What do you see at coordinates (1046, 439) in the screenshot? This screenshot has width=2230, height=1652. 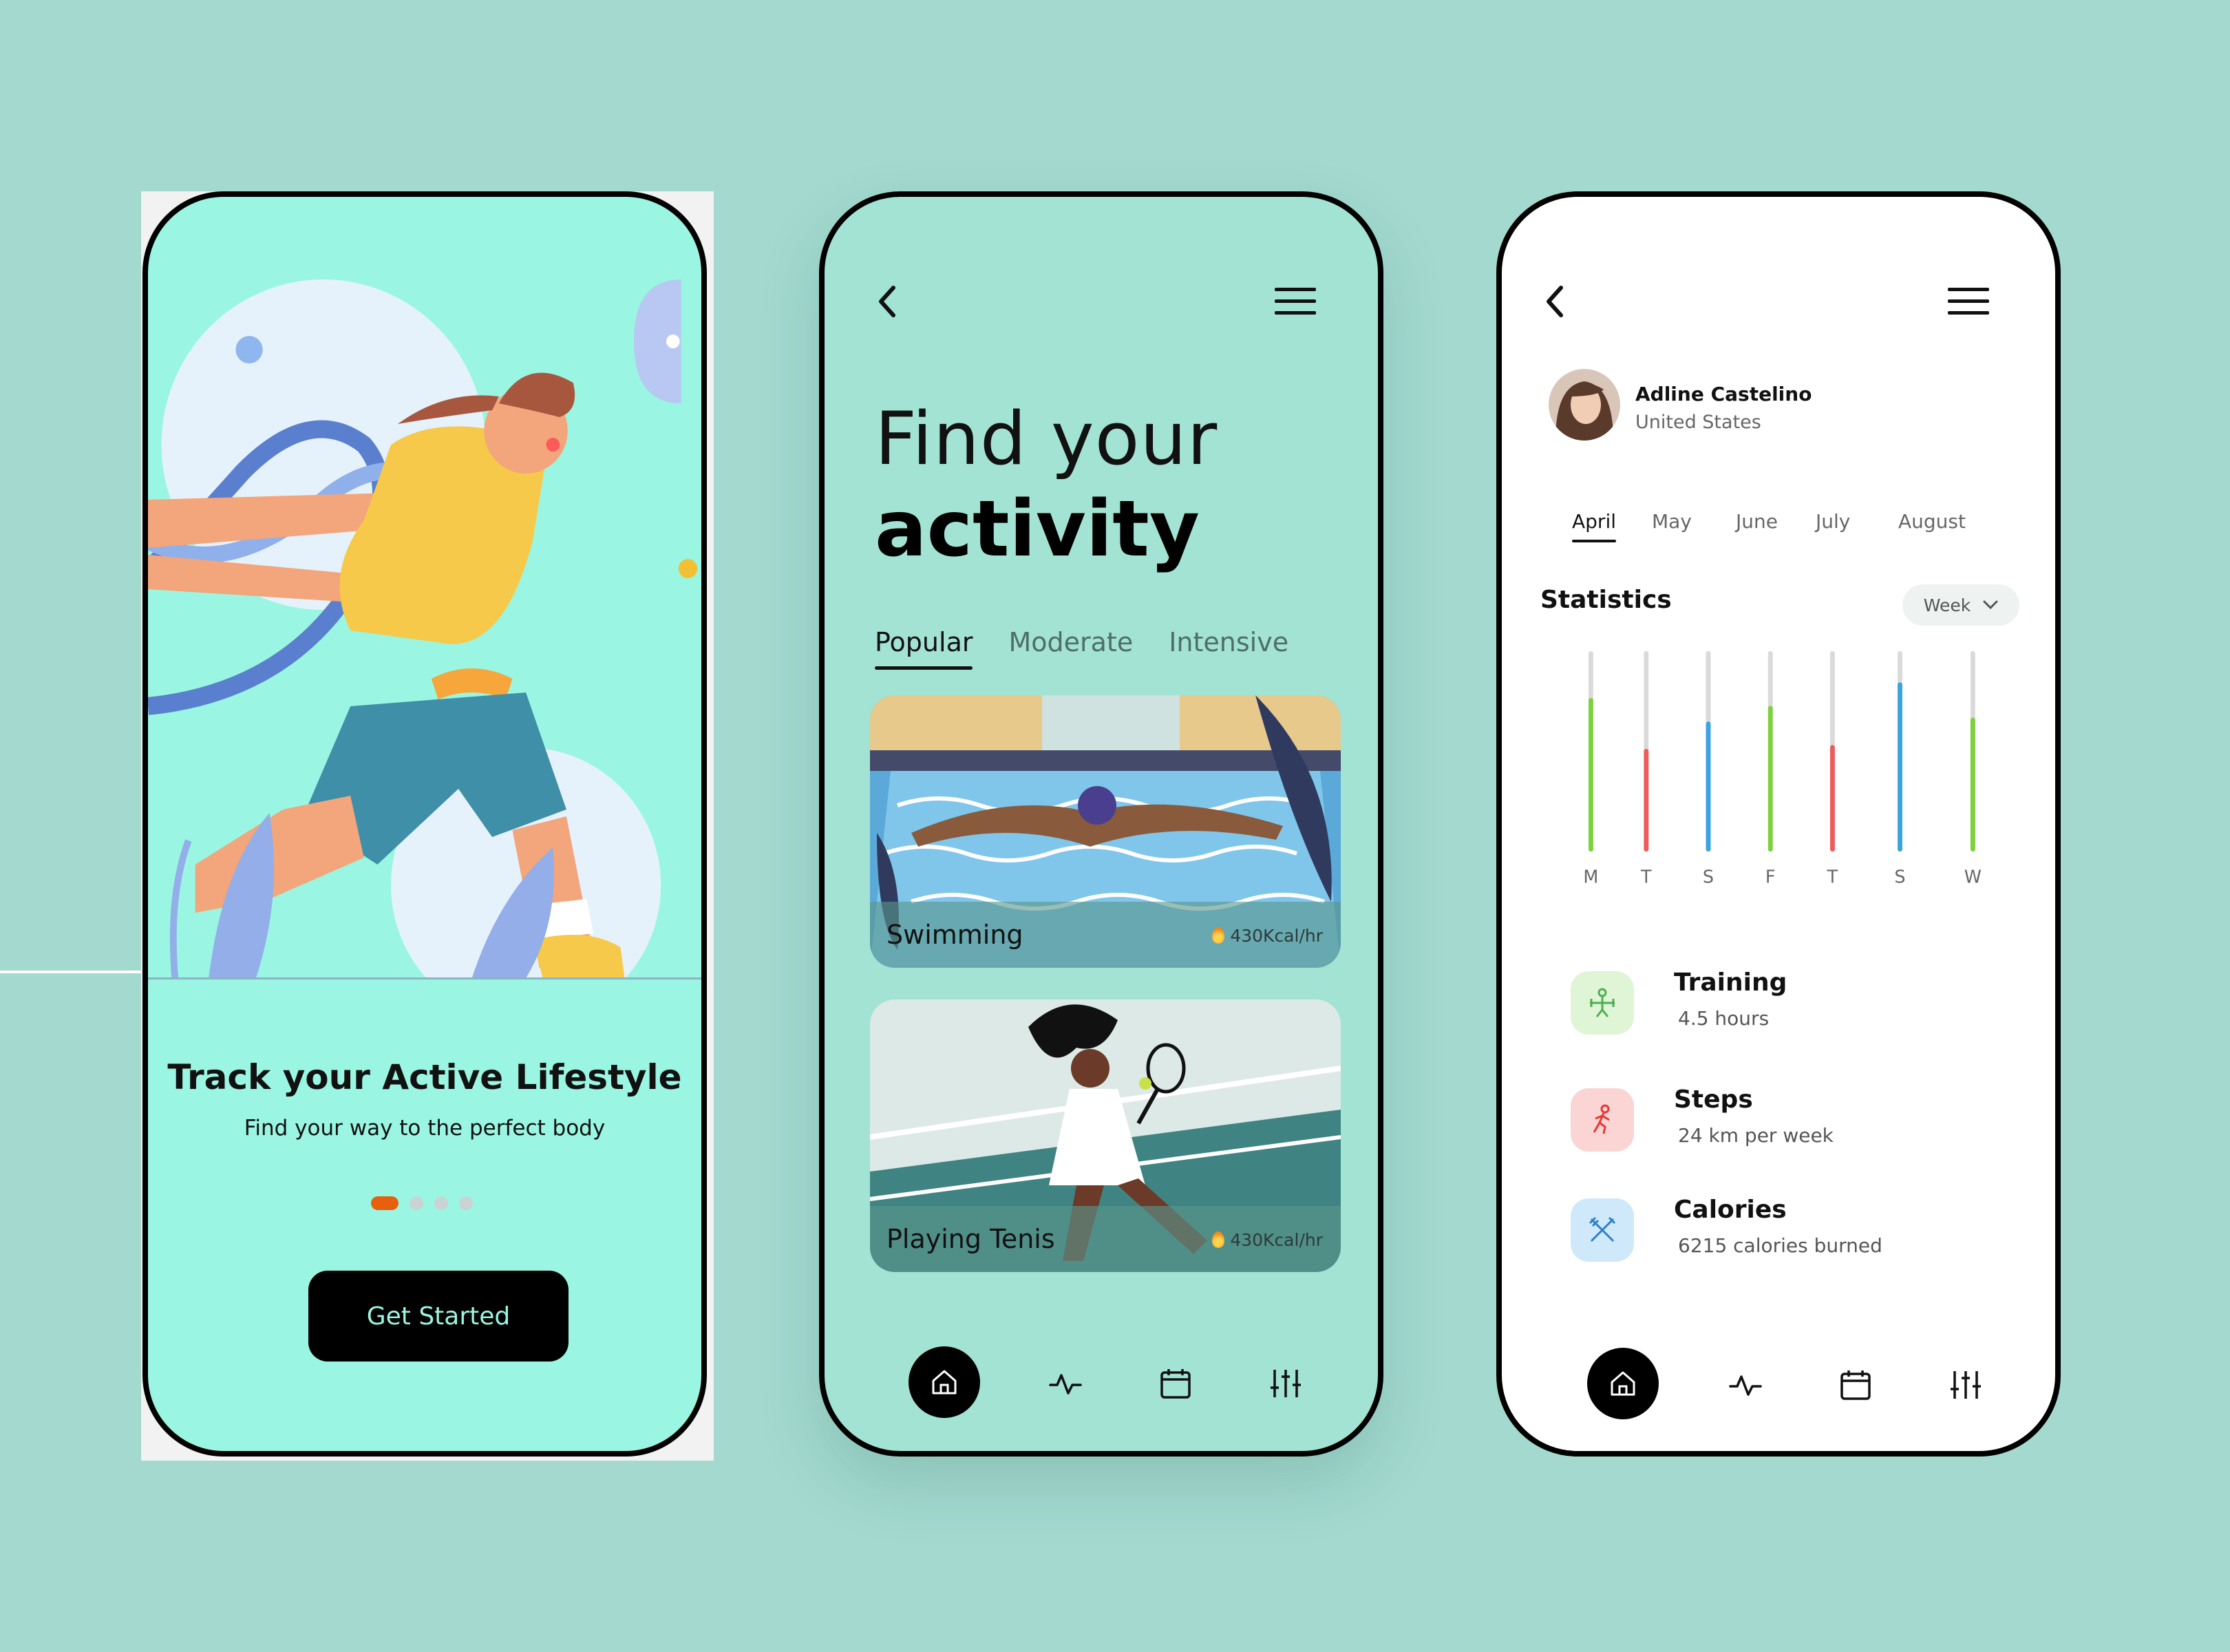 I see `page-title-line1: Find your` at bounding box center [1046, 439].